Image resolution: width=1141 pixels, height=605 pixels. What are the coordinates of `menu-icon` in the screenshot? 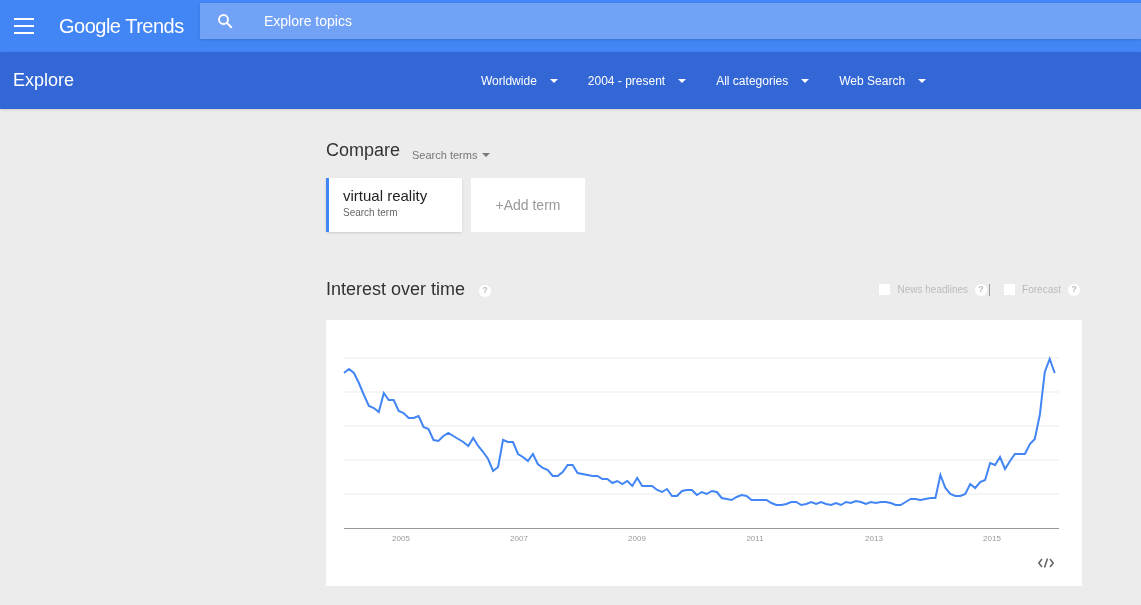 It's located at (24, 26).